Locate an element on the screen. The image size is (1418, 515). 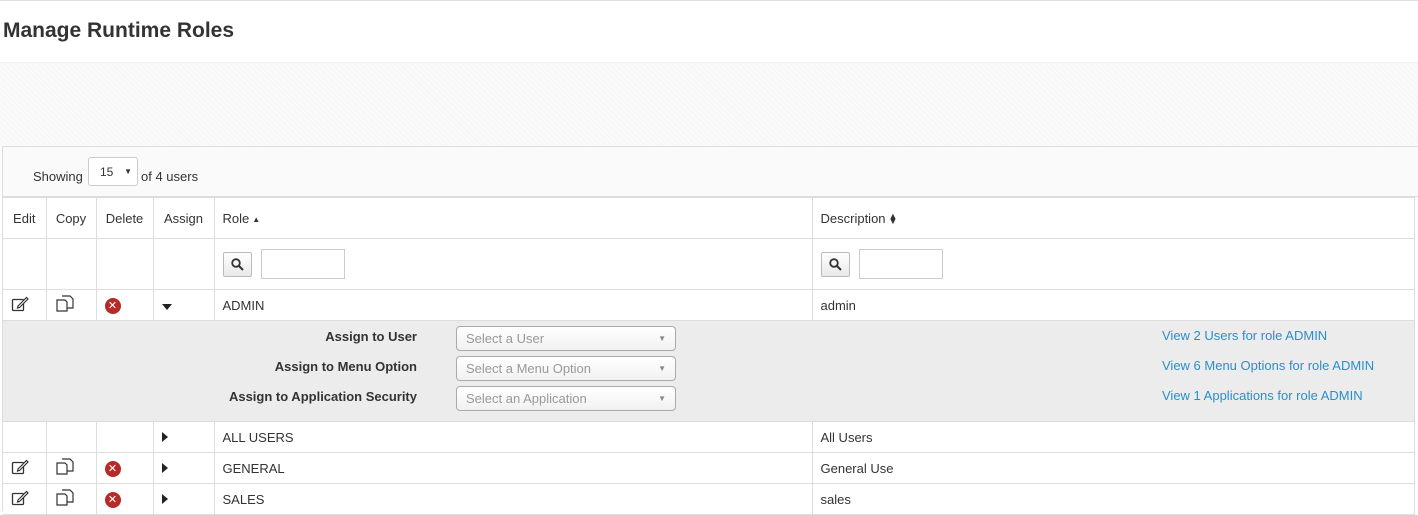
role-search-button is located at coordinates (237, 264).